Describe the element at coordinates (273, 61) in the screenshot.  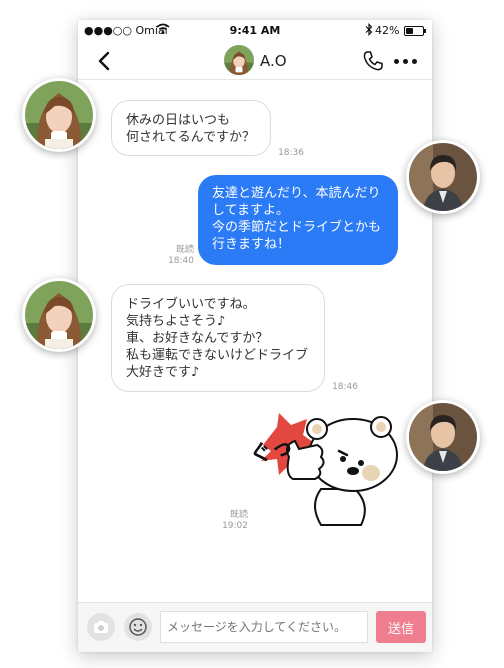
I see `contact-name: A.O` at that location.